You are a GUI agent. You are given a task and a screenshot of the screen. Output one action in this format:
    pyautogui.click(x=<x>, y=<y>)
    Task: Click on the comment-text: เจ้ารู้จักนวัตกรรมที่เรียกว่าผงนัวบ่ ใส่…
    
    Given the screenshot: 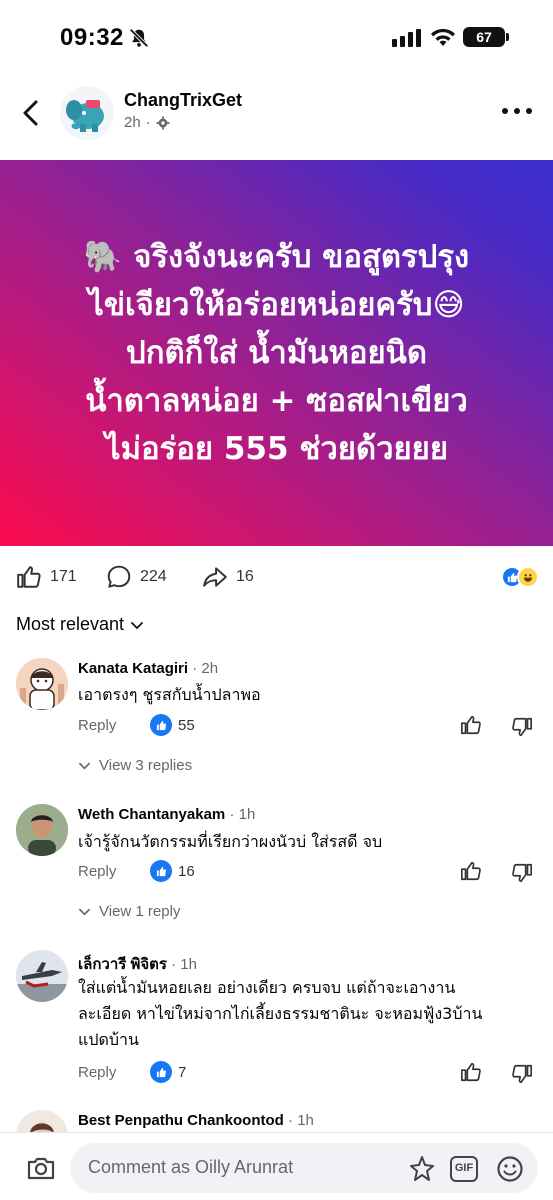 What is the action you would take?
    pyautogui.click(x=230, y=841)
    